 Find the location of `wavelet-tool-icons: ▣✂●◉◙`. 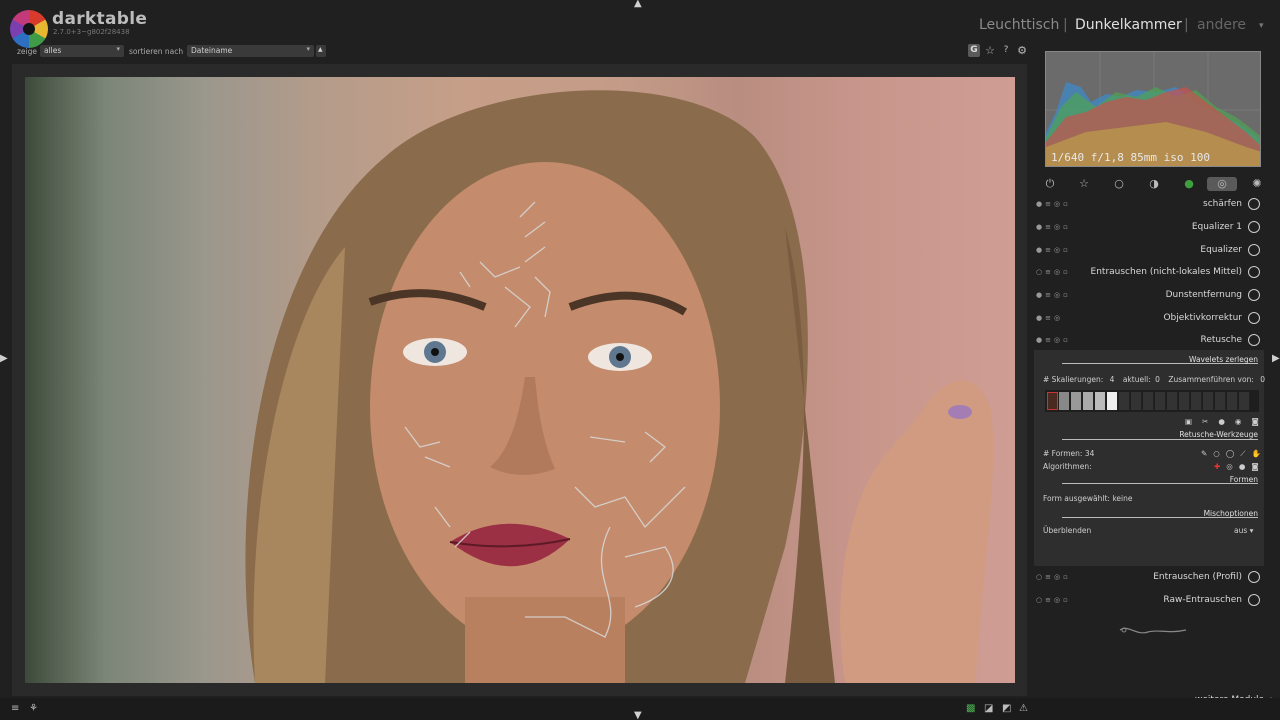

wavelet-tool-icons: ▣✂●◉◙ is located at coordinates (1227, 421).